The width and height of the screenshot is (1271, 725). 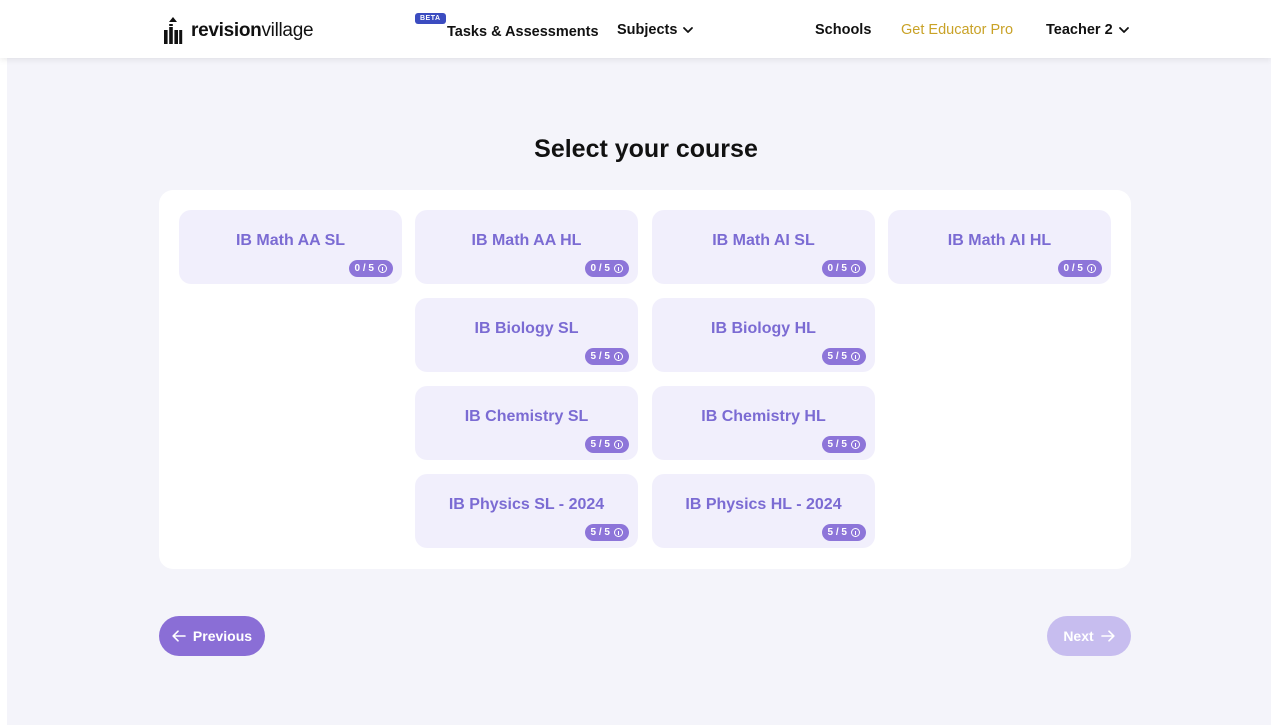 What do you see at coordinates (526, 328) in the screenshot?
I see `course-label: IB Biology SL` at bounding box center [526, 328].